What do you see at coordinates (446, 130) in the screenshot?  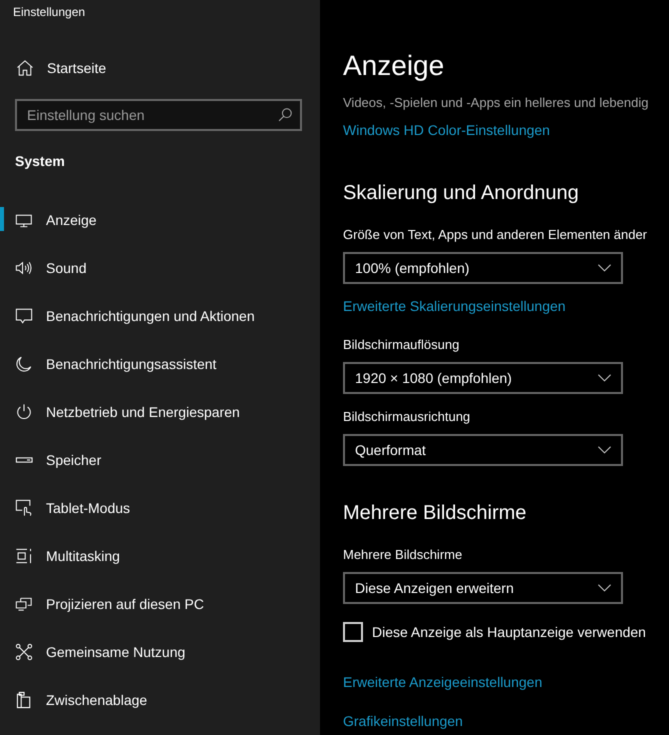 I see `settings-link: Windows HD Color-Einstellungen` at bounding box center [446, 130].